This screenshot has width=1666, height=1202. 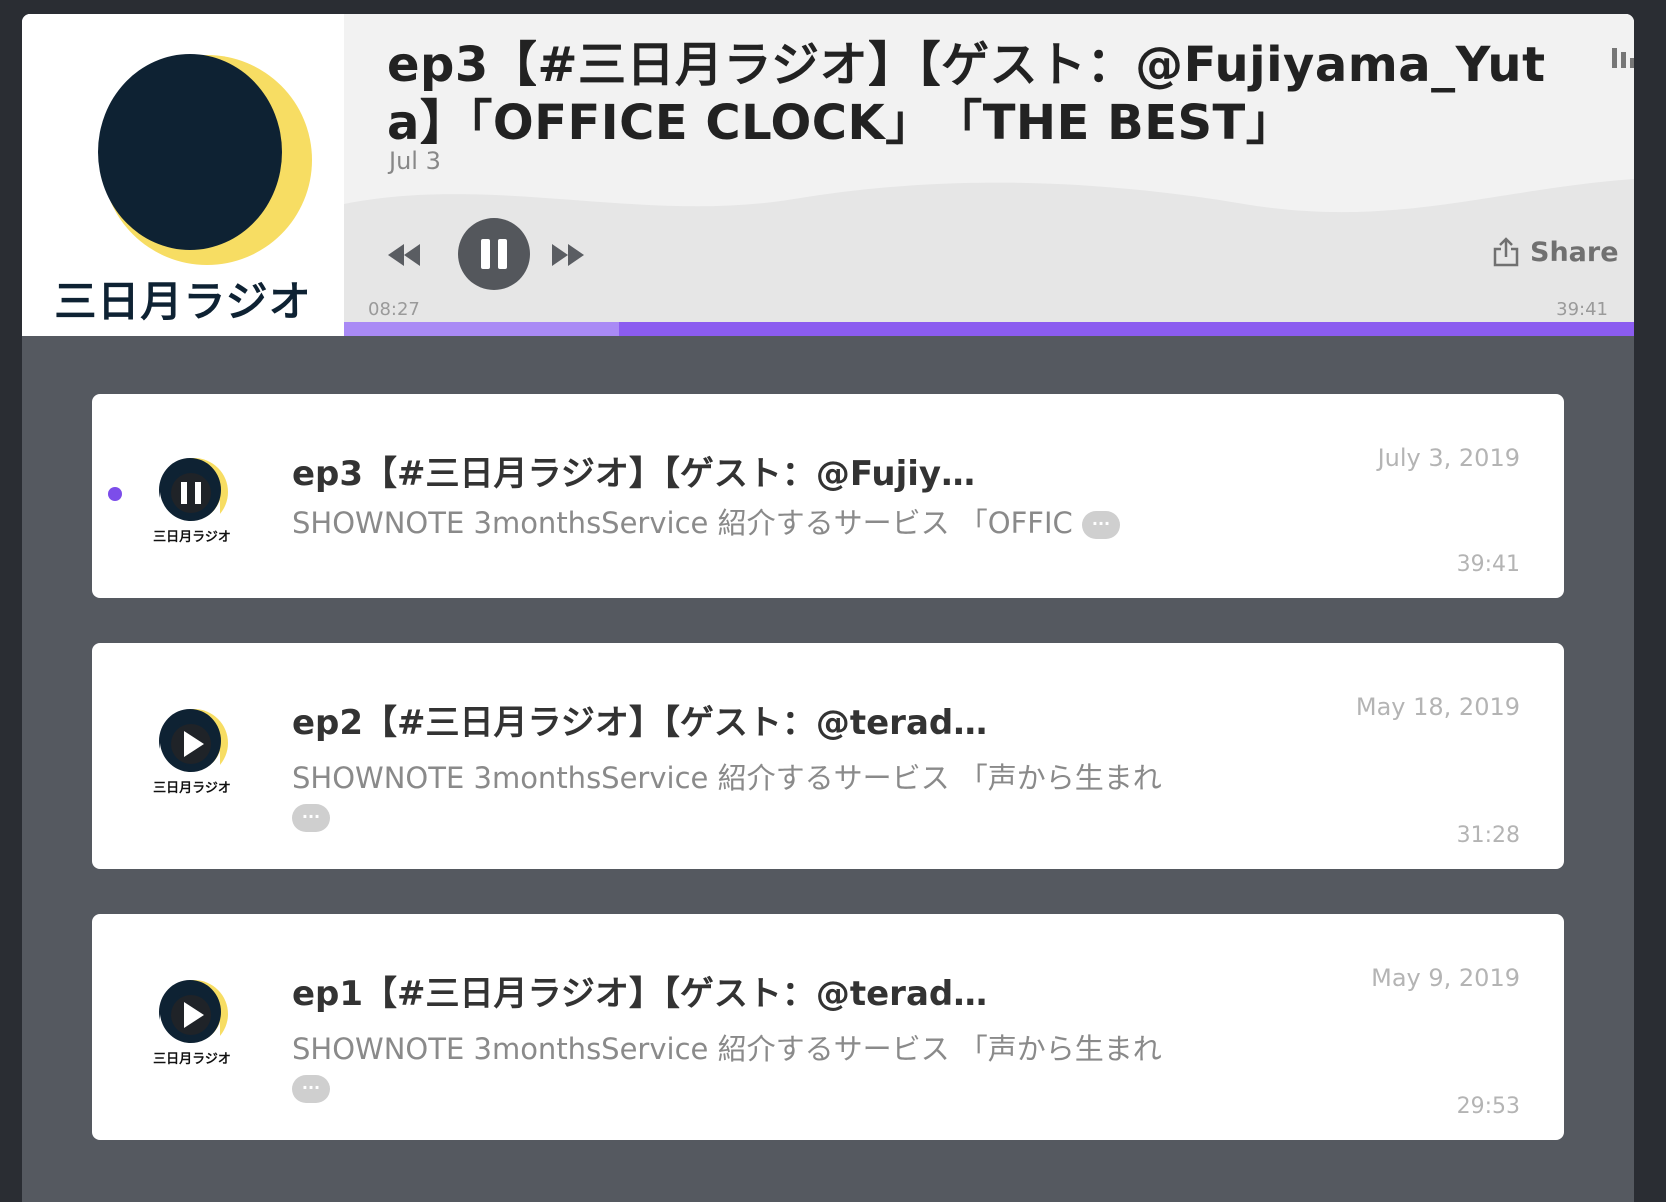 What do you see at coordinates (1437, 707) in the screenshot?
I see `episode-date: May 18, 2019` at bounding box center [1437, 707].